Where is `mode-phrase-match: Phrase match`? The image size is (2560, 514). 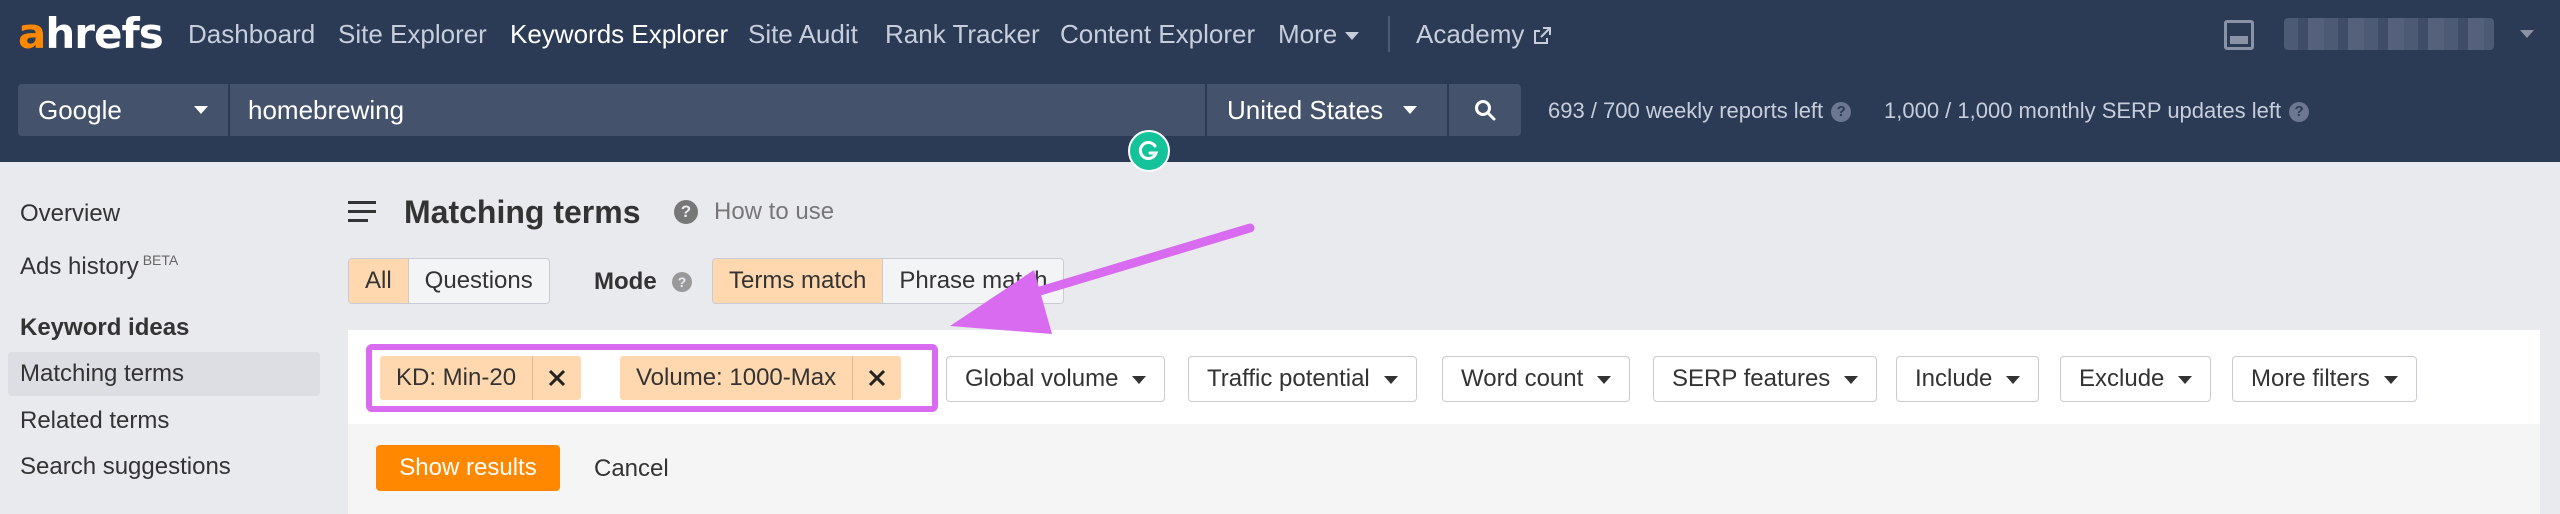 mode-phrase-match: Phrase match is located at coordinates (973, 281).